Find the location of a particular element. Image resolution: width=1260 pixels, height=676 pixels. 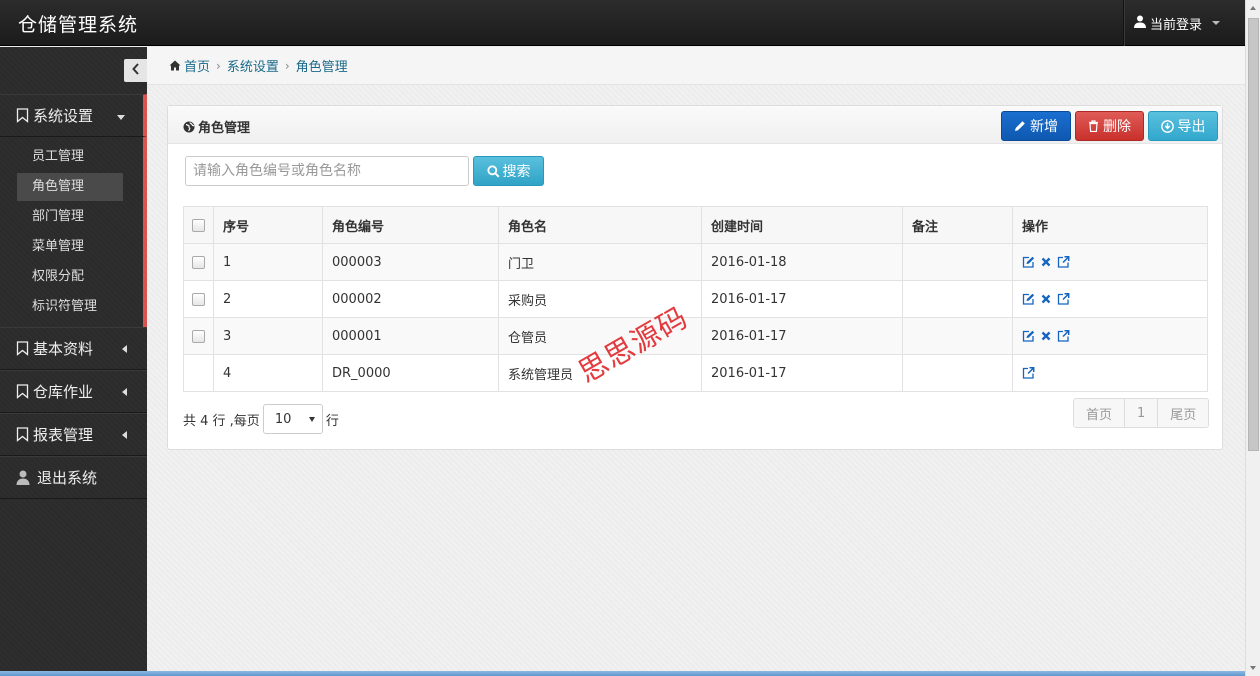

table-row: 3 000001 仓管员 2016-01-17 is located at coordinates (695, 336).